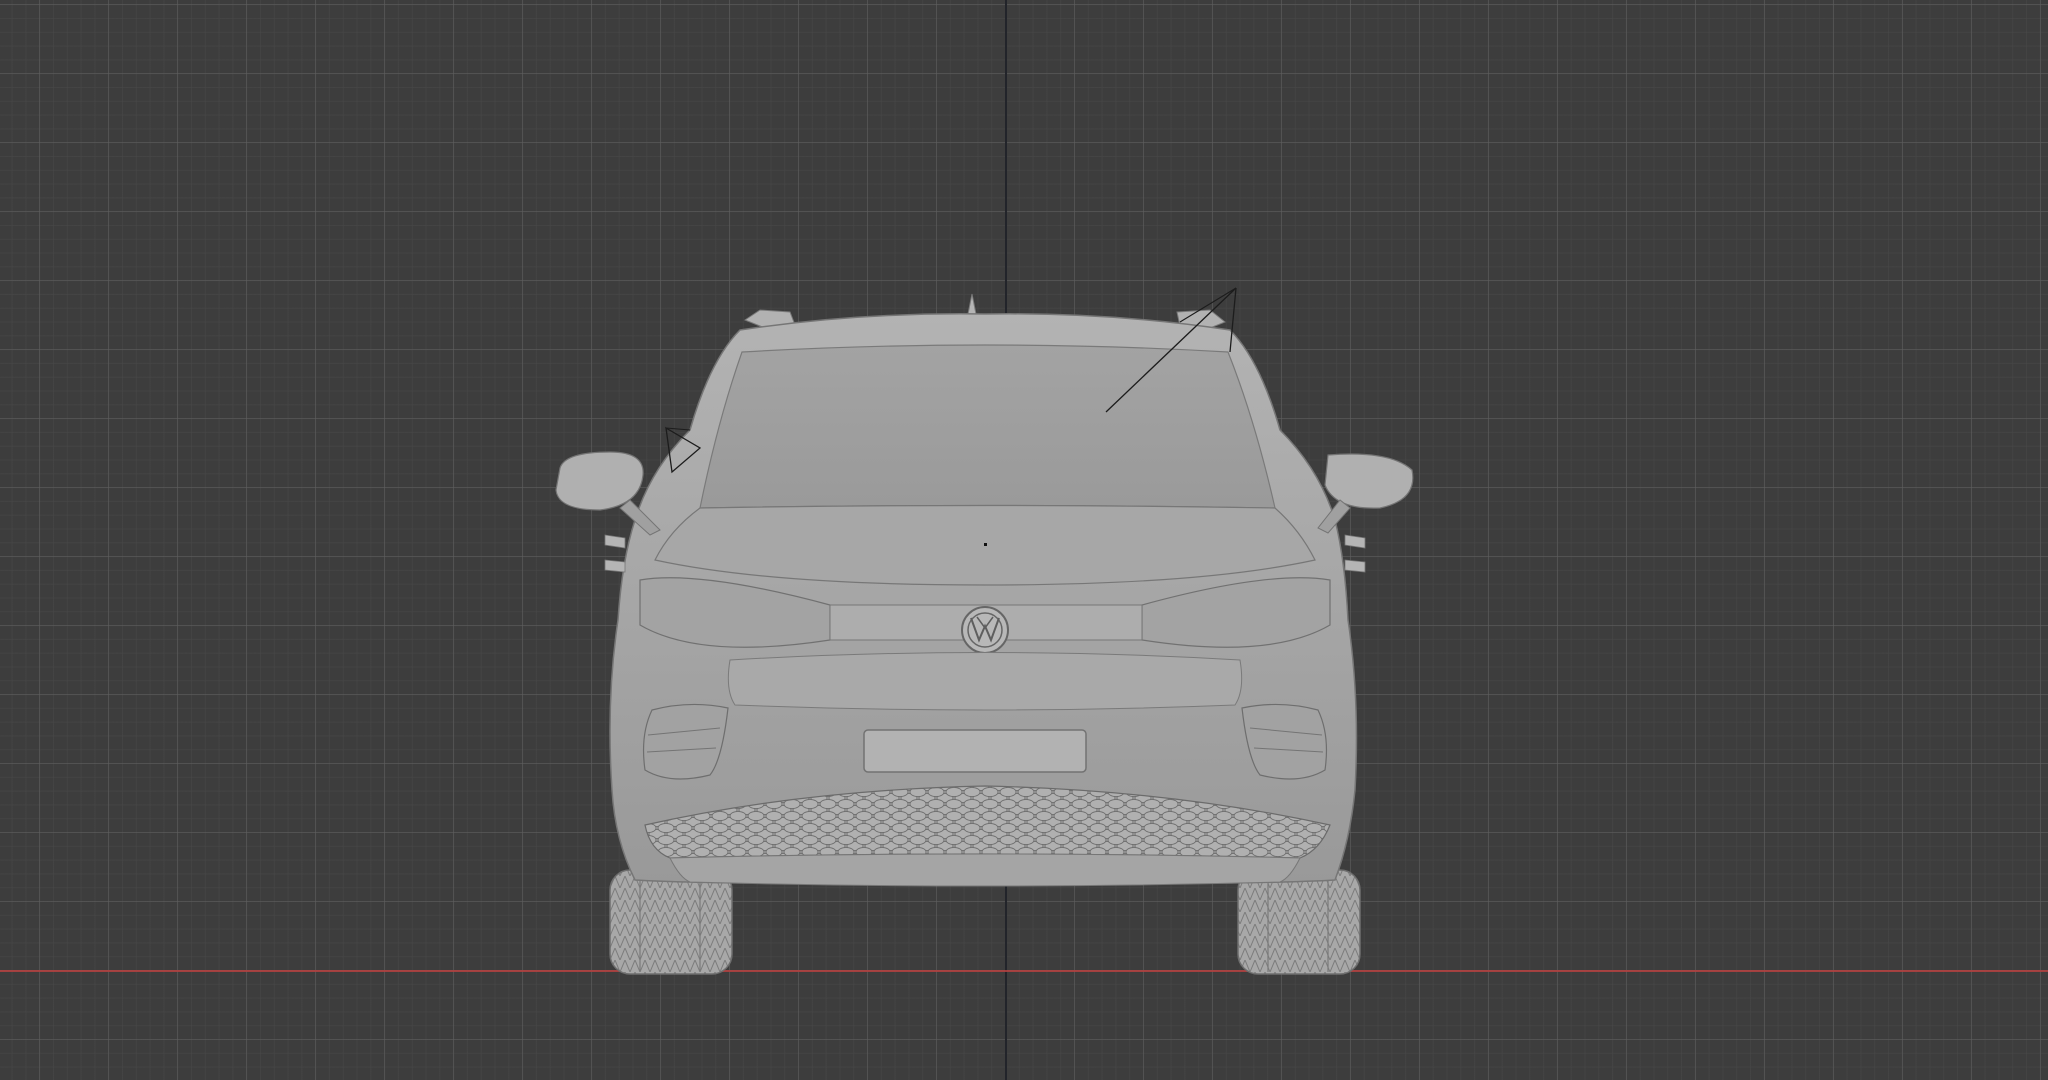 The width and height of the screenshot is (2048, 1080). I want to click on scene-overlays, so click(951, 416).